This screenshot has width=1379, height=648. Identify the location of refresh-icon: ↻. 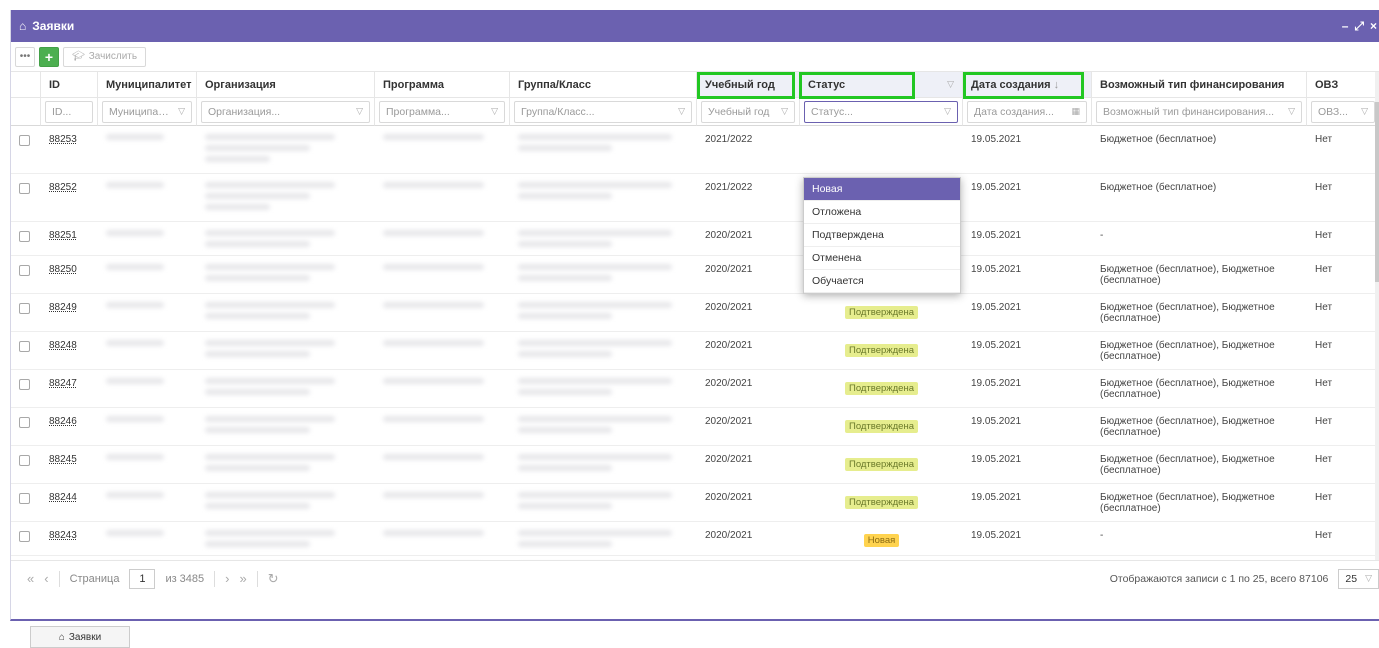
(273, 579).